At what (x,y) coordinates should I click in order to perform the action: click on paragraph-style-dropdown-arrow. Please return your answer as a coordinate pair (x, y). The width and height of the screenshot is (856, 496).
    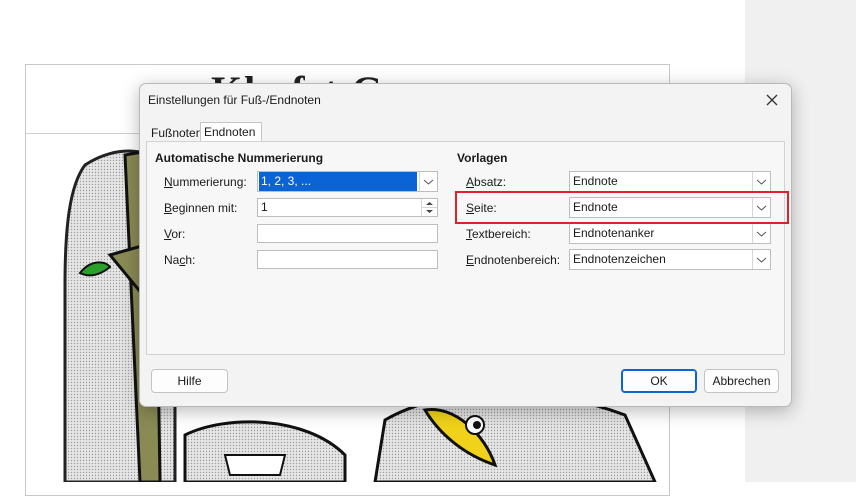
    Looking at the image, I should click on (761, 181).